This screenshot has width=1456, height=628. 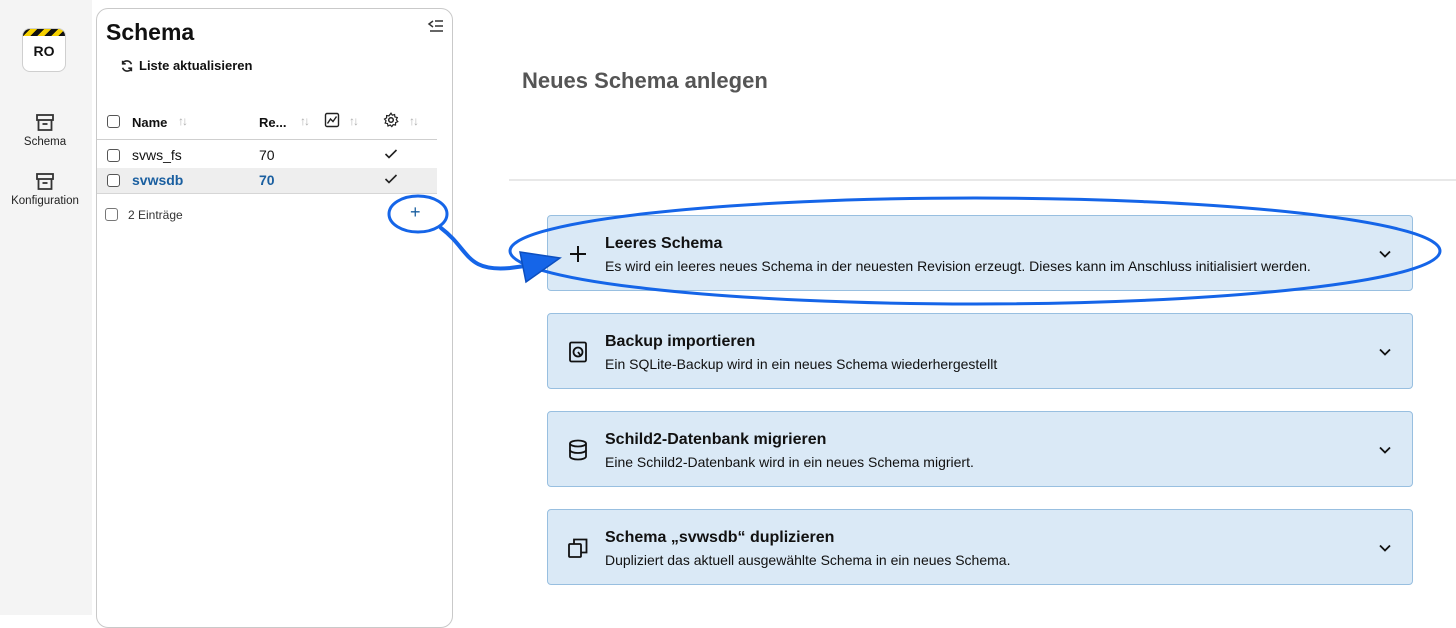 I want to click on divider, so click(x=982, y=180).